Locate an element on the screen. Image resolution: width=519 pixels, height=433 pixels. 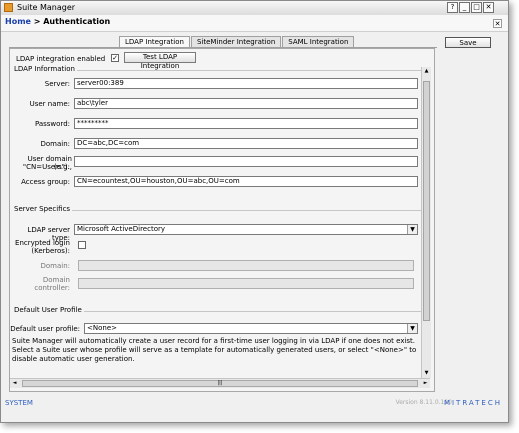
password-label: Password: is located at coordinates (52, 124).